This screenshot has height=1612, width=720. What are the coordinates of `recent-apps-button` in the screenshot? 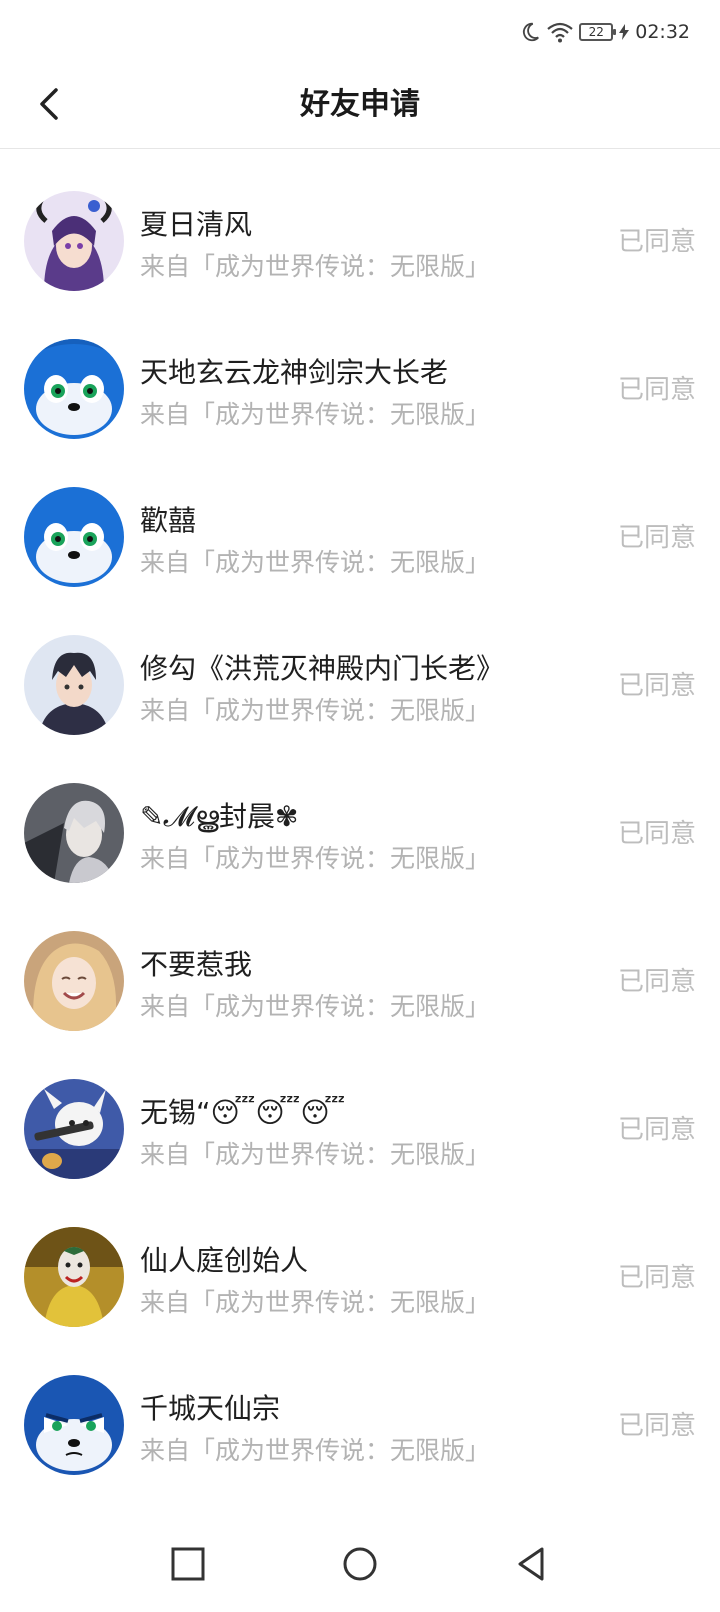 It's located at (188, 1564).